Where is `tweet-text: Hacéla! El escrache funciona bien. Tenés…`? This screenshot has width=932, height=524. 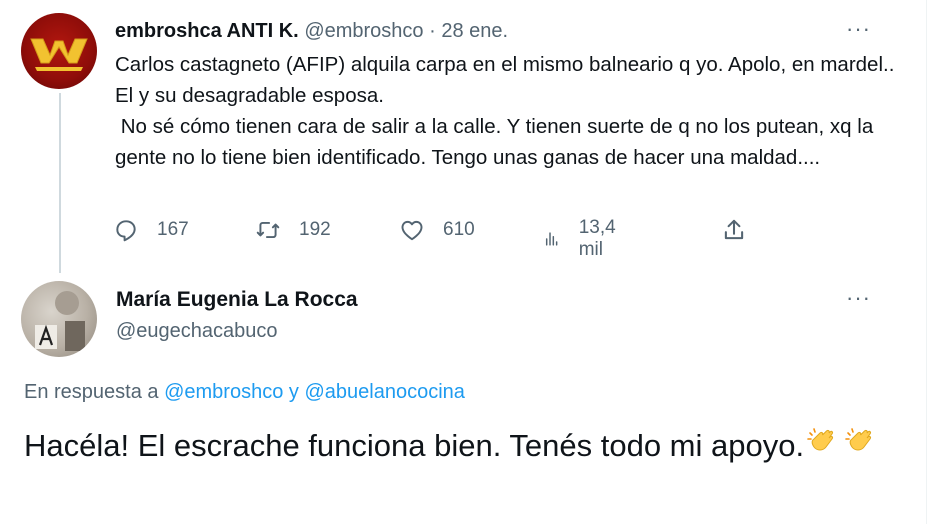 tweet-text: Hacéla! El escrache funciona bien. Tenés… is located at coordinates (454, 445).